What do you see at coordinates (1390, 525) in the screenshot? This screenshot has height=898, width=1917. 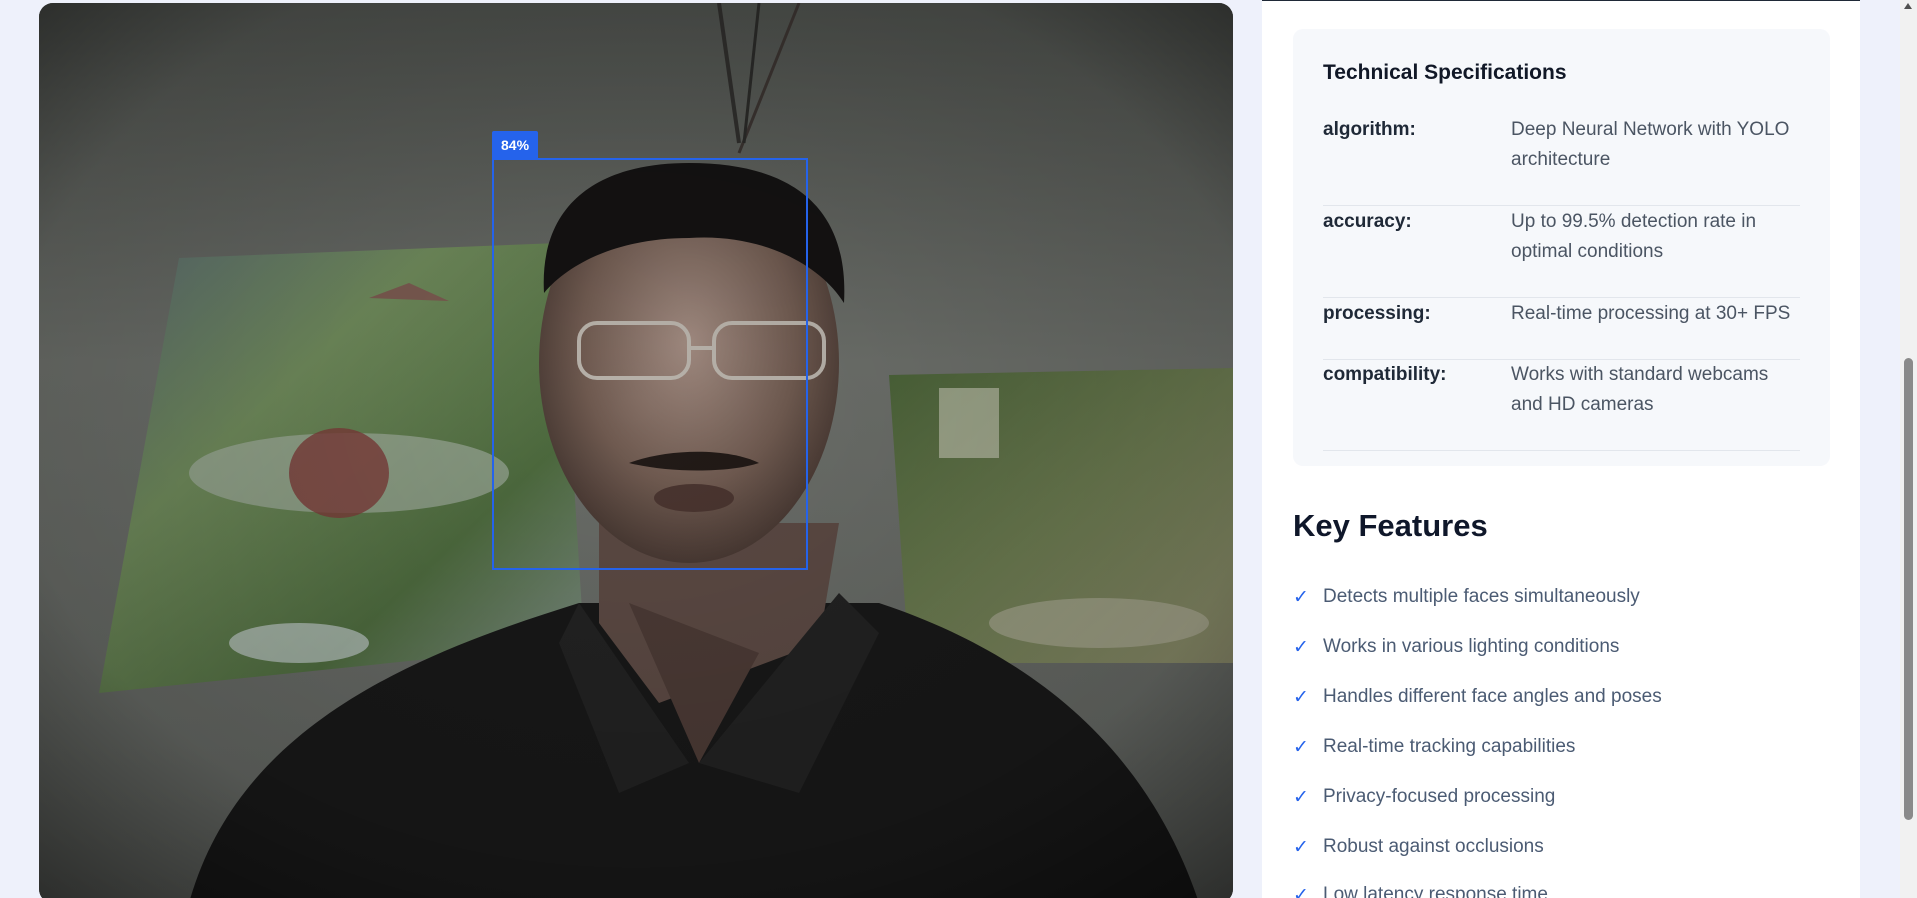 I see `features-title: Key Features` at bounding box center [1390, 525].